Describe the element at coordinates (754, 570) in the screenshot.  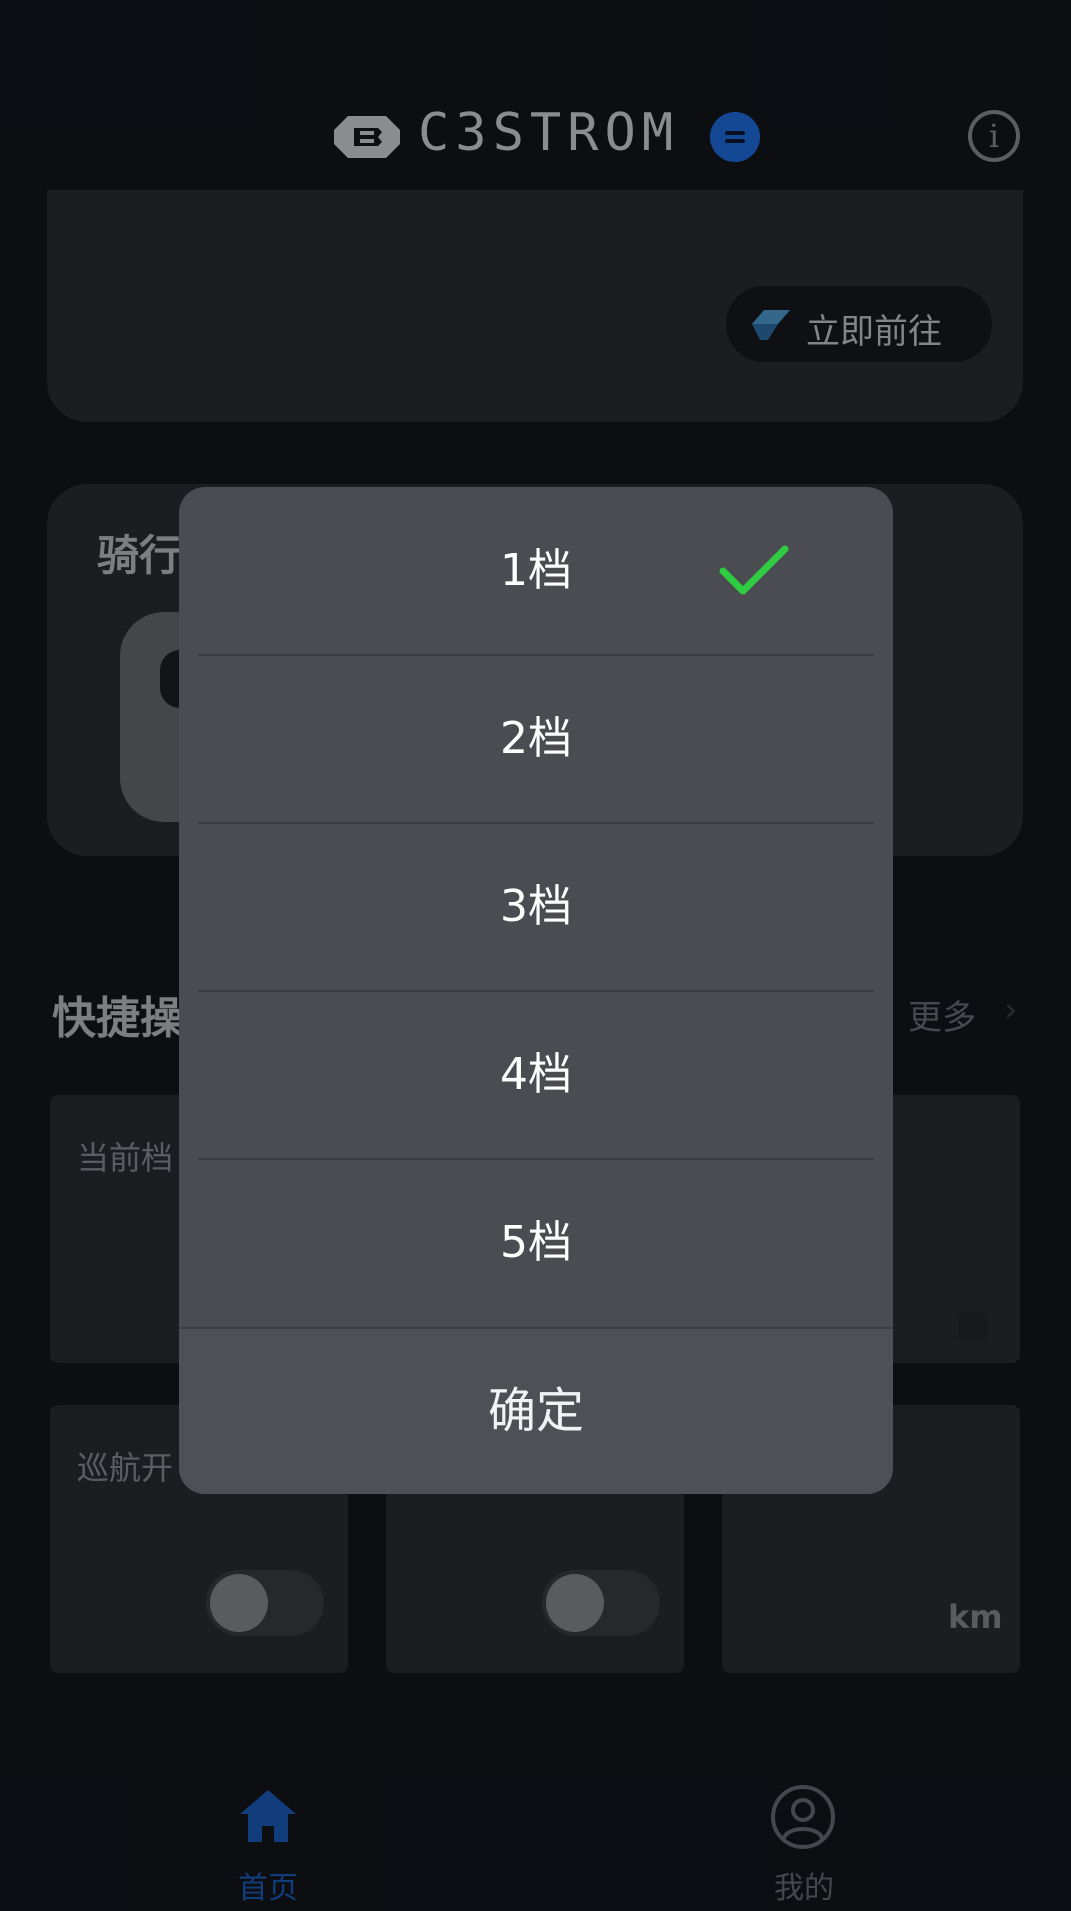
I see `check-icon` at that location.